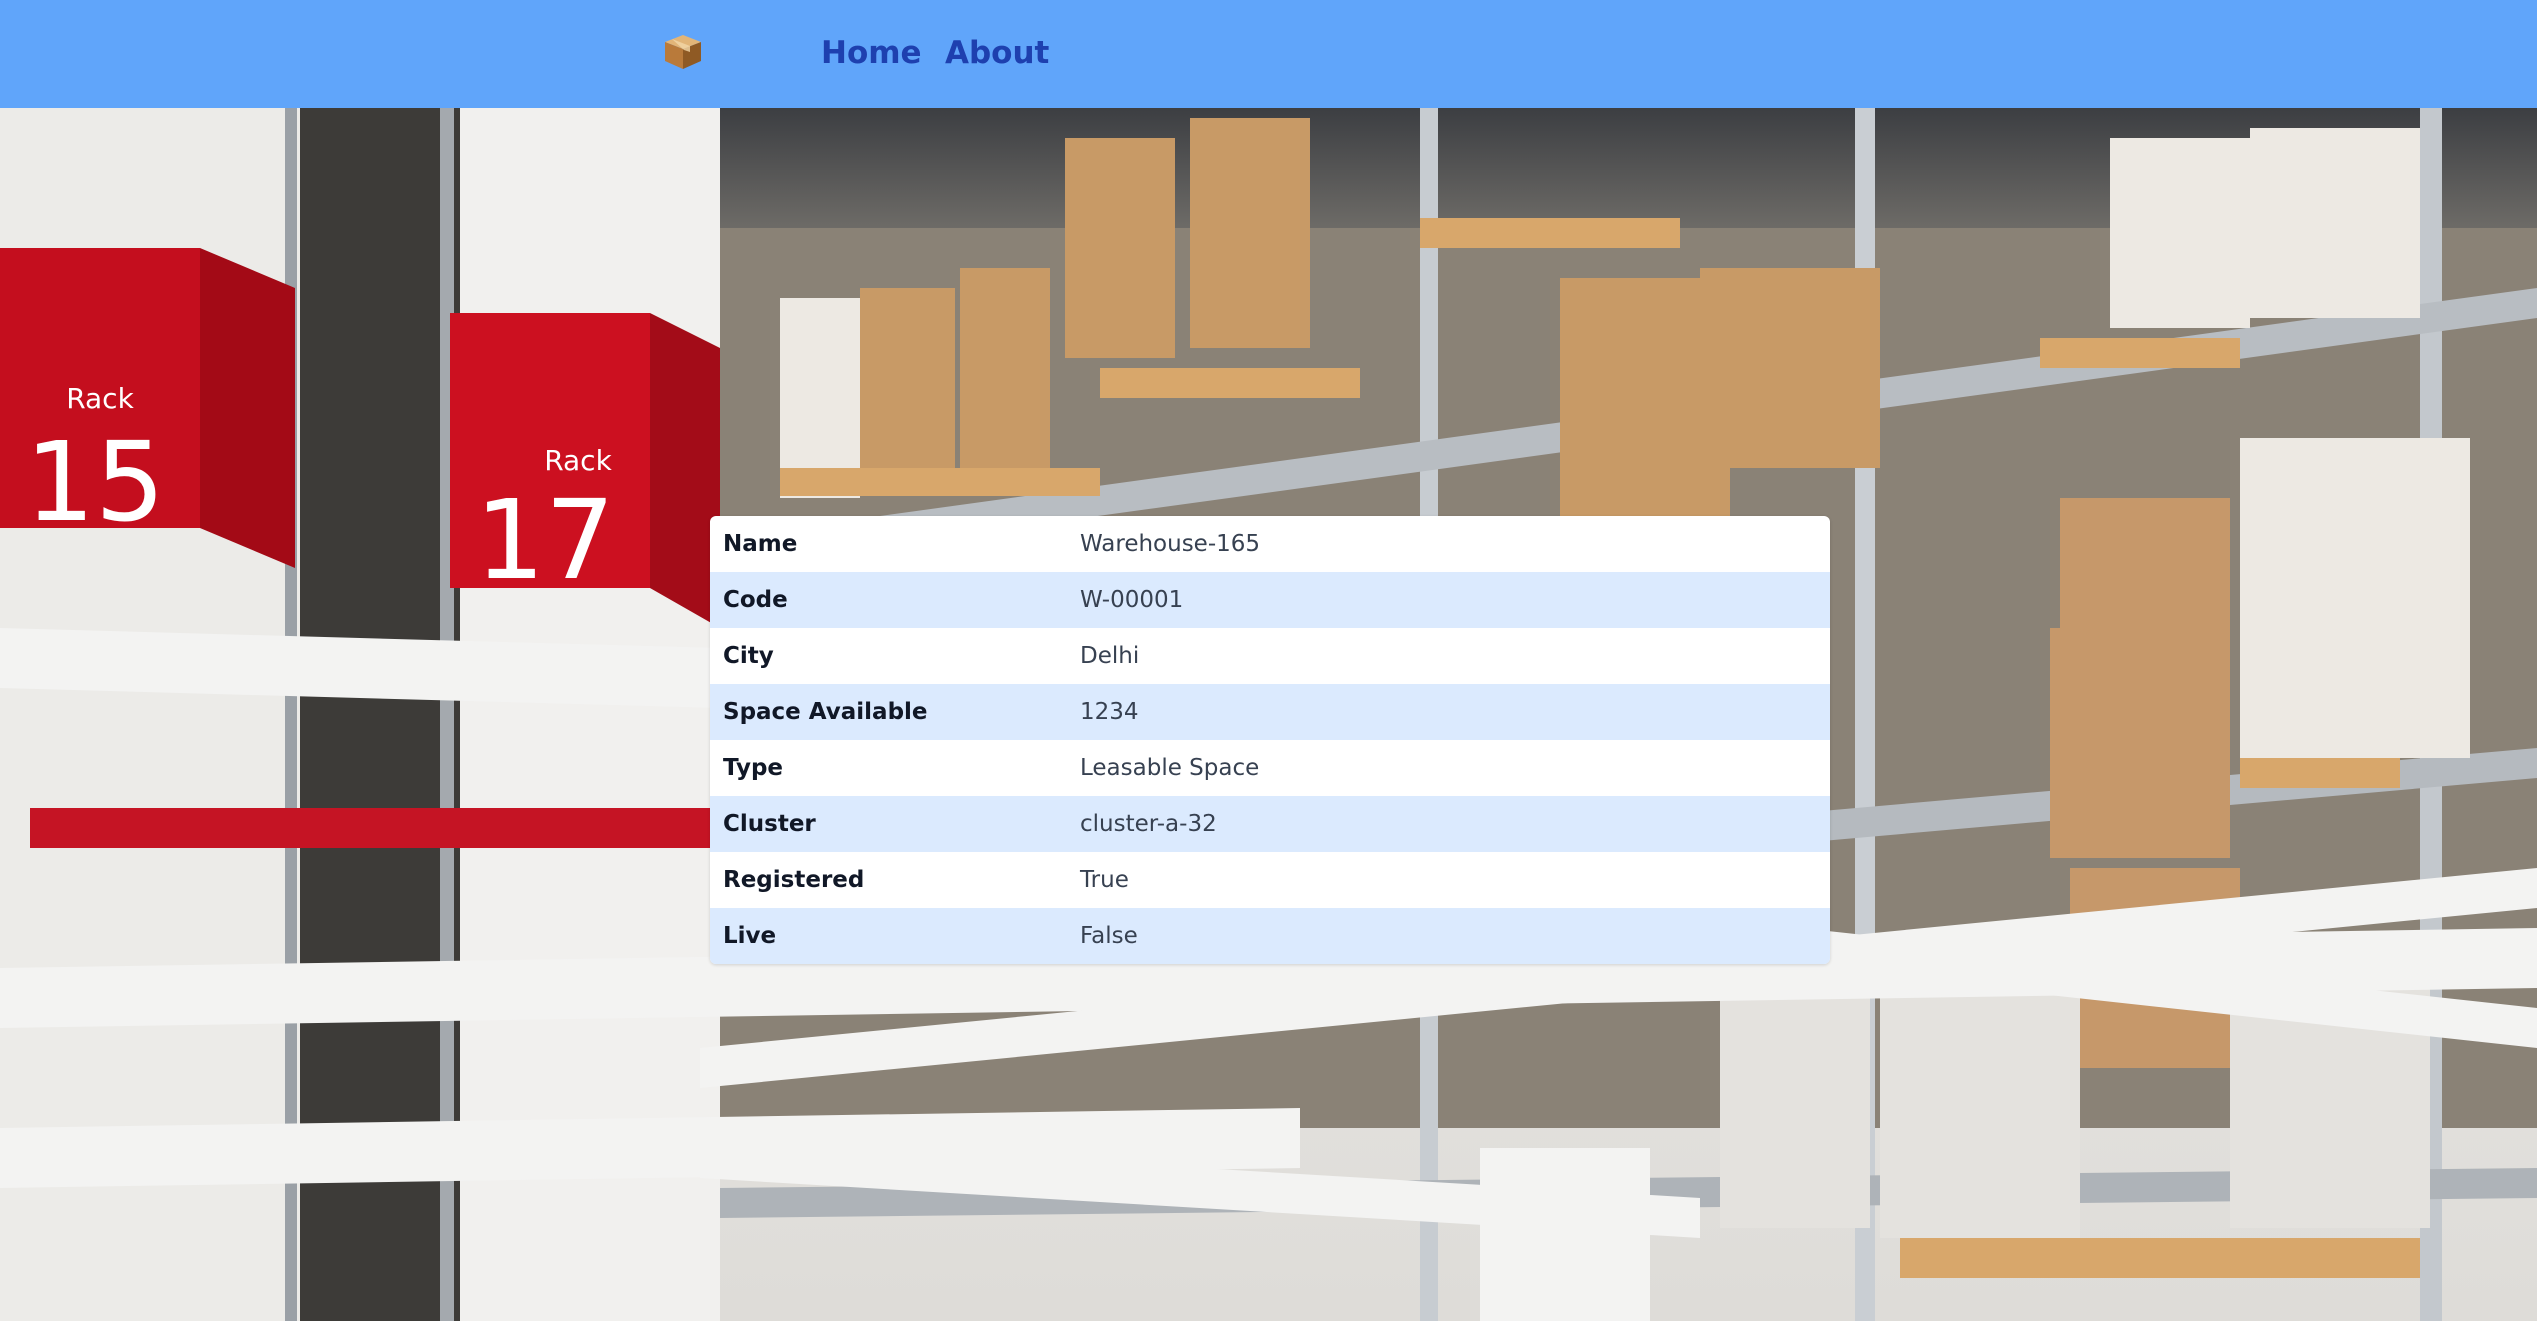 This screenshot has height=1321, width=2537. I want to click on details-key: Name, so click(760, 544).